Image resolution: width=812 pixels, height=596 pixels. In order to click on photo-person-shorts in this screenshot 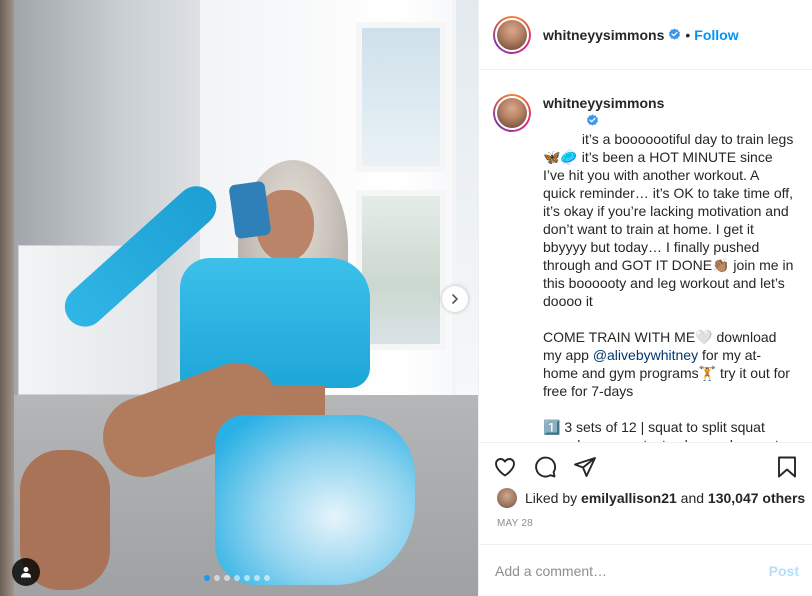, I will do `click(315, 500)`.